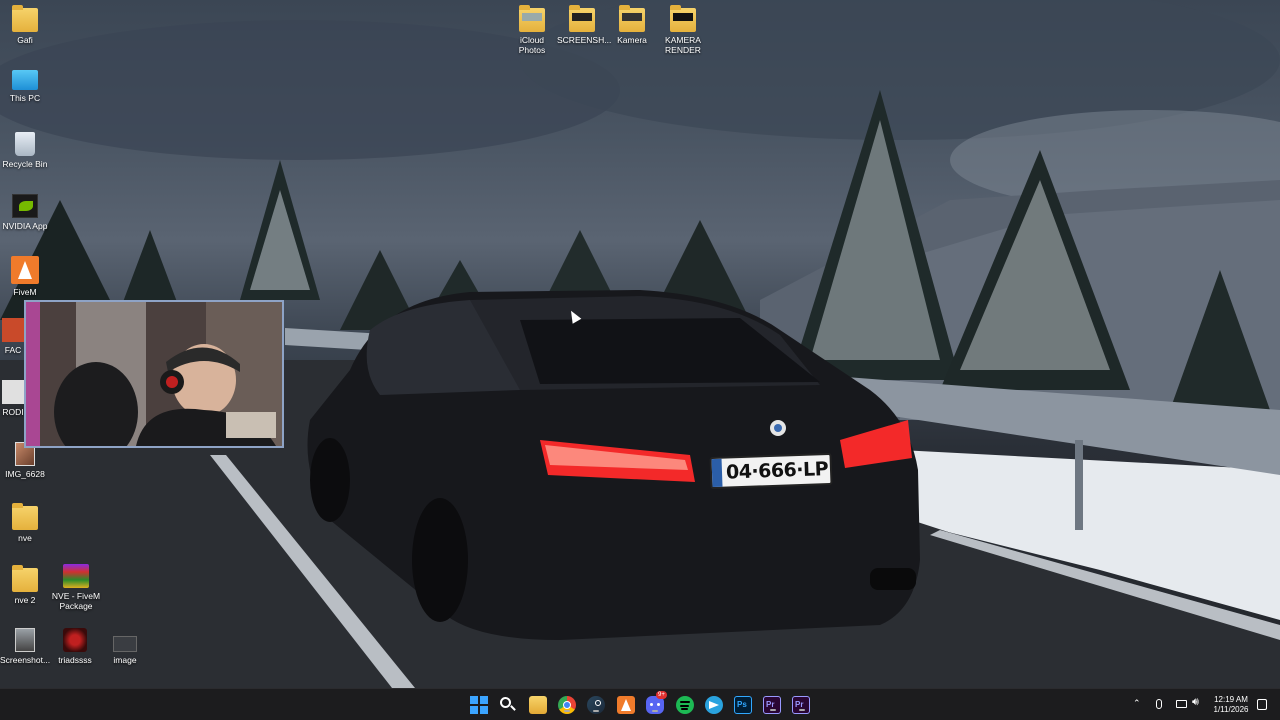  Describe the element at coordinates (76, 601) in the screenshot. I see `desktop-icon-label: NVE - FiveM Package` at that location.